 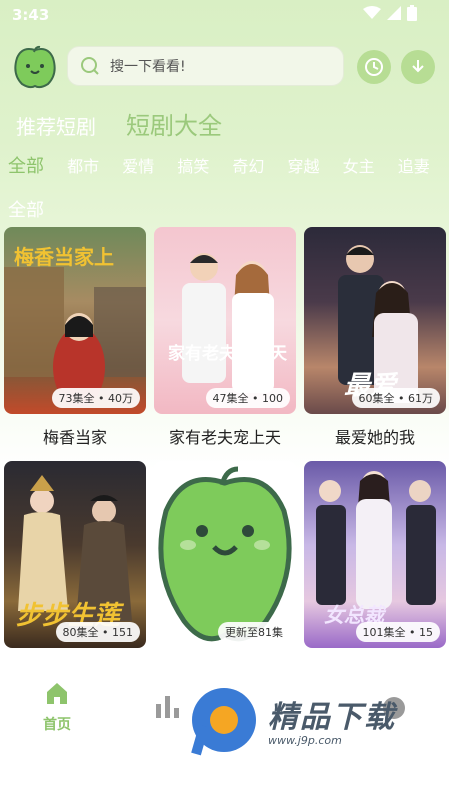 I want to click on nav-home-label: 首页, so click(x=57, y=725).